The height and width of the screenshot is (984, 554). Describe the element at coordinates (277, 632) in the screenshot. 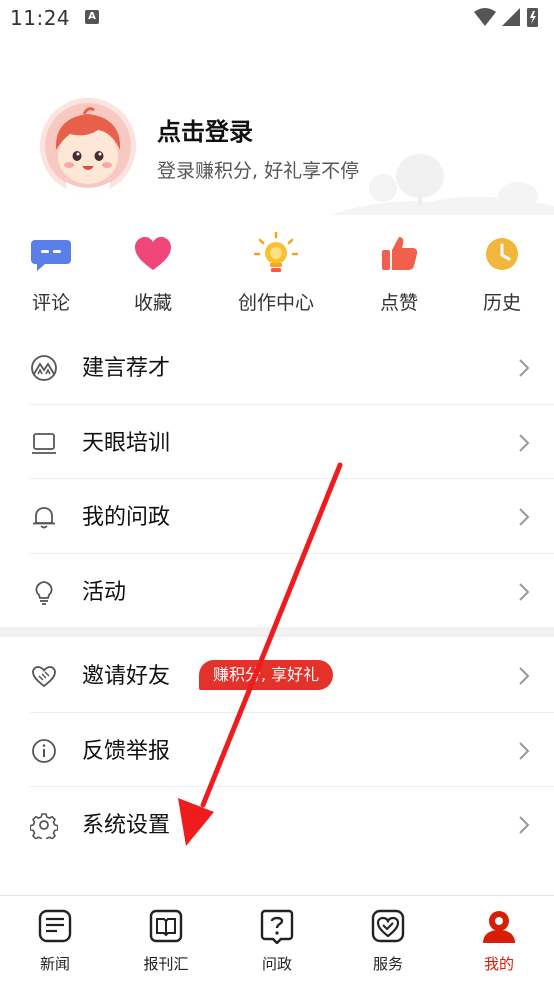

I see `group-separator` at that location.